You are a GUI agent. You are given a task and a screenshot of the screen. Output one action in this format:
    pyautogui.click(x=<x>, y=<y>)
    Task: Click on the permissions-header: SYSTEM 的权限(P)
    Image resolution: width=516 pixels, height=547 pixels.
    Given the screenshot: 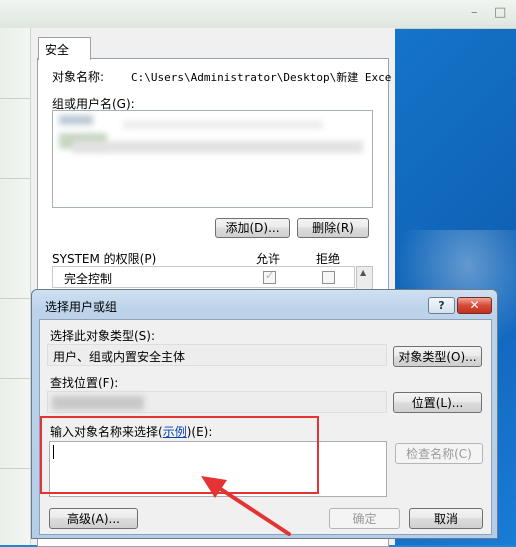 What is the action you would take?
    pyautogui.click(x=104, y=259)
    